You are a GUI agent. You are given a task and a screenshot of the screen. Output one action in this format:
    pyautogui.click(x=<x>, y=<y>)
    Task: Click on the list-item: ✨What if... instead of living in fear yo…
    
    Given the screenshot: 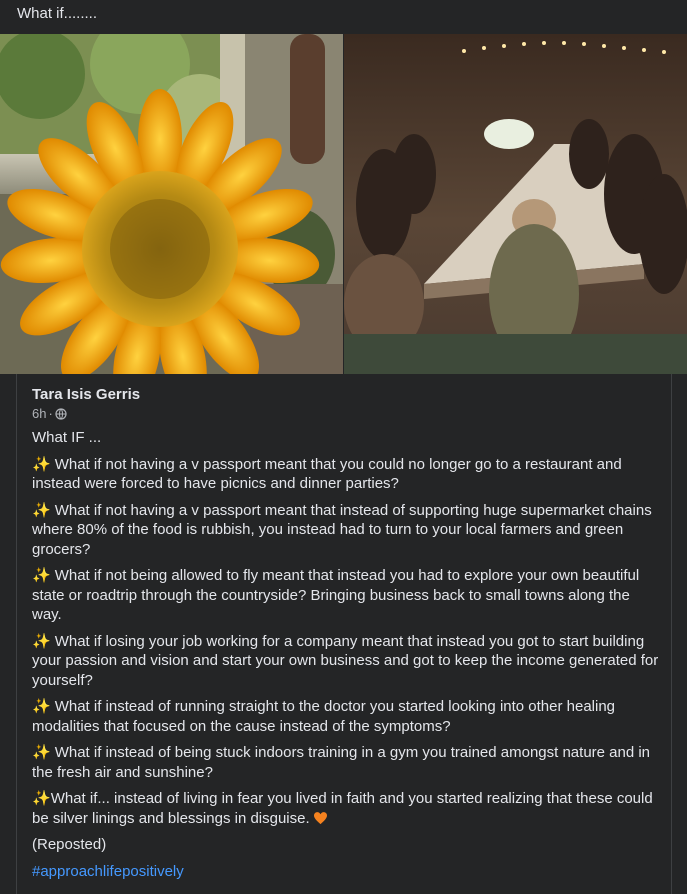 What is the action you would take?
    pyautogui.click(x=342, y=808)
    